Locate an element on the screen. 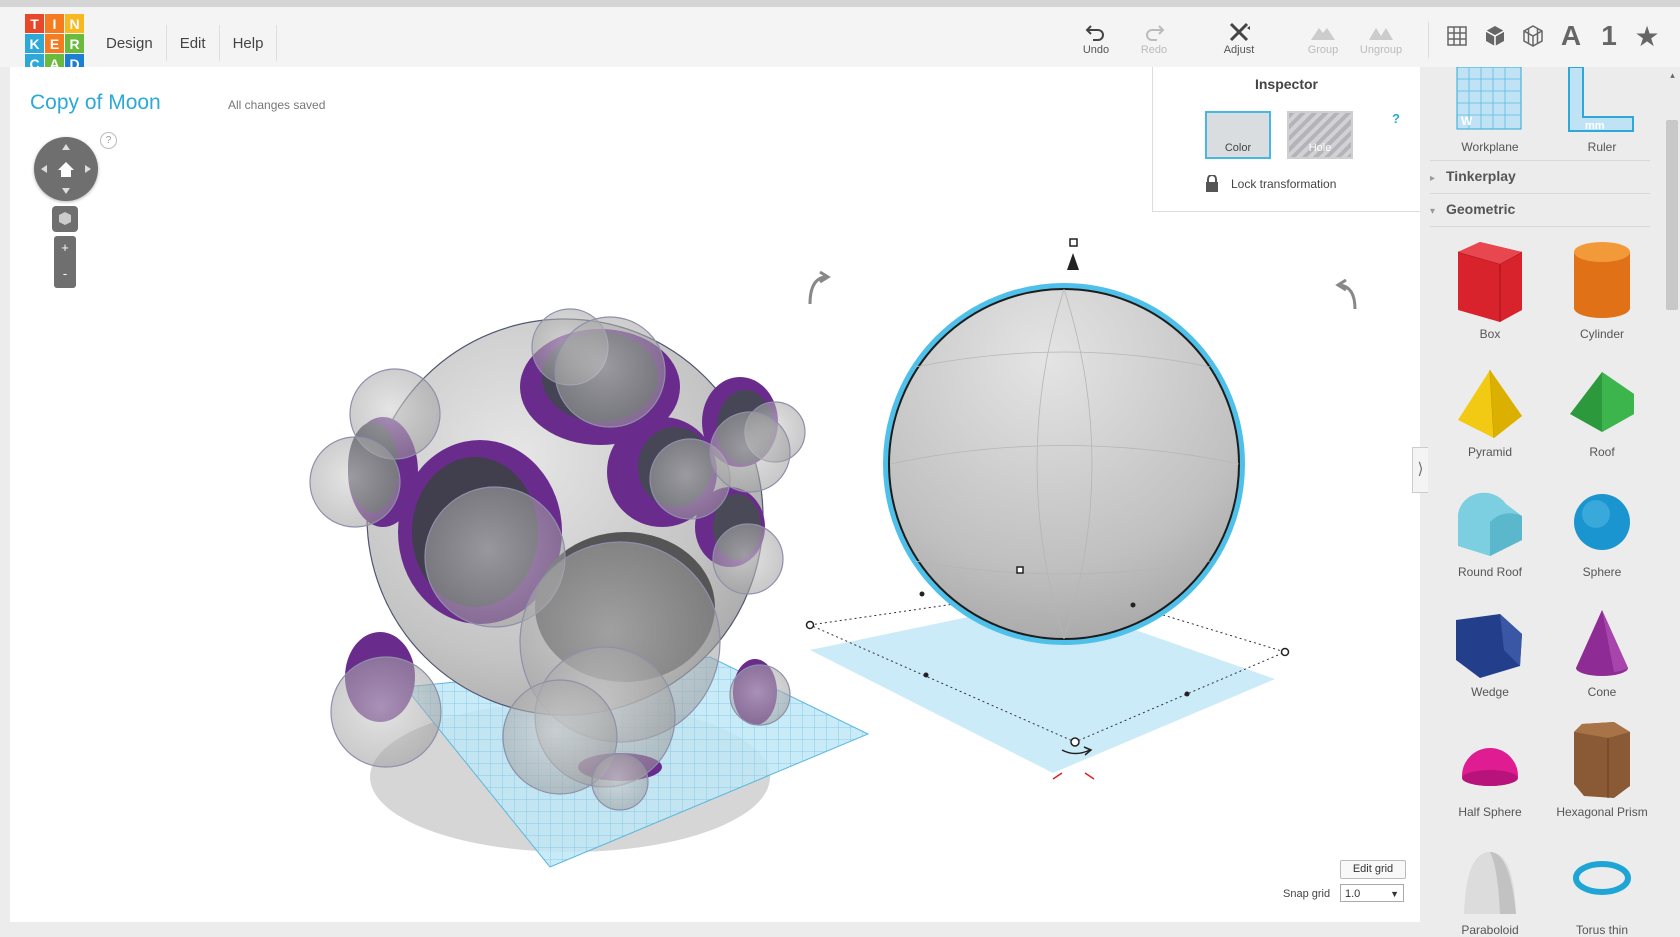 The height and width of the screenshot is (937, 1680). tinkercad-logo: TINKERCAD is located at coordinates (55, 44).